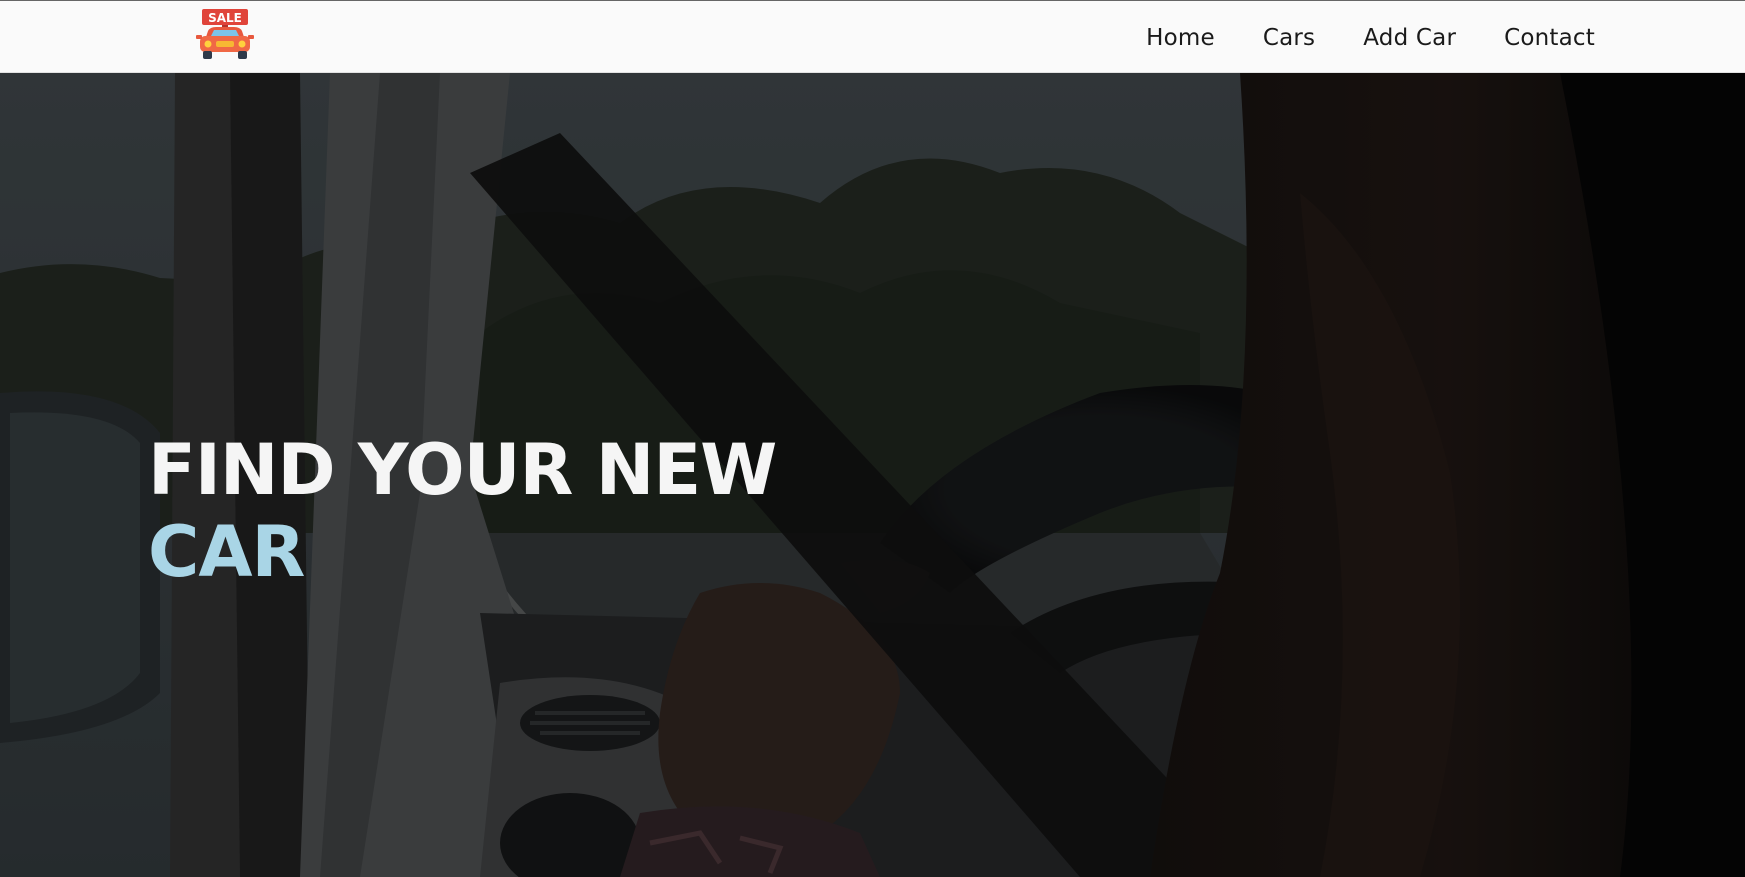  What do you see at coordinates (872, 36) in the screenshot?
I see `navbar: SALE Home Cars Add Car Contact` at bounding box center [872, 36].